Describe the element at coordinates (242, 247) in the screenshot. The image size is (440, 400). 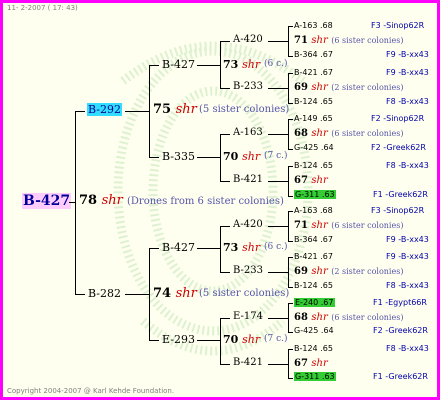
I see `lower-a-sisters: 73 shr` at that location.